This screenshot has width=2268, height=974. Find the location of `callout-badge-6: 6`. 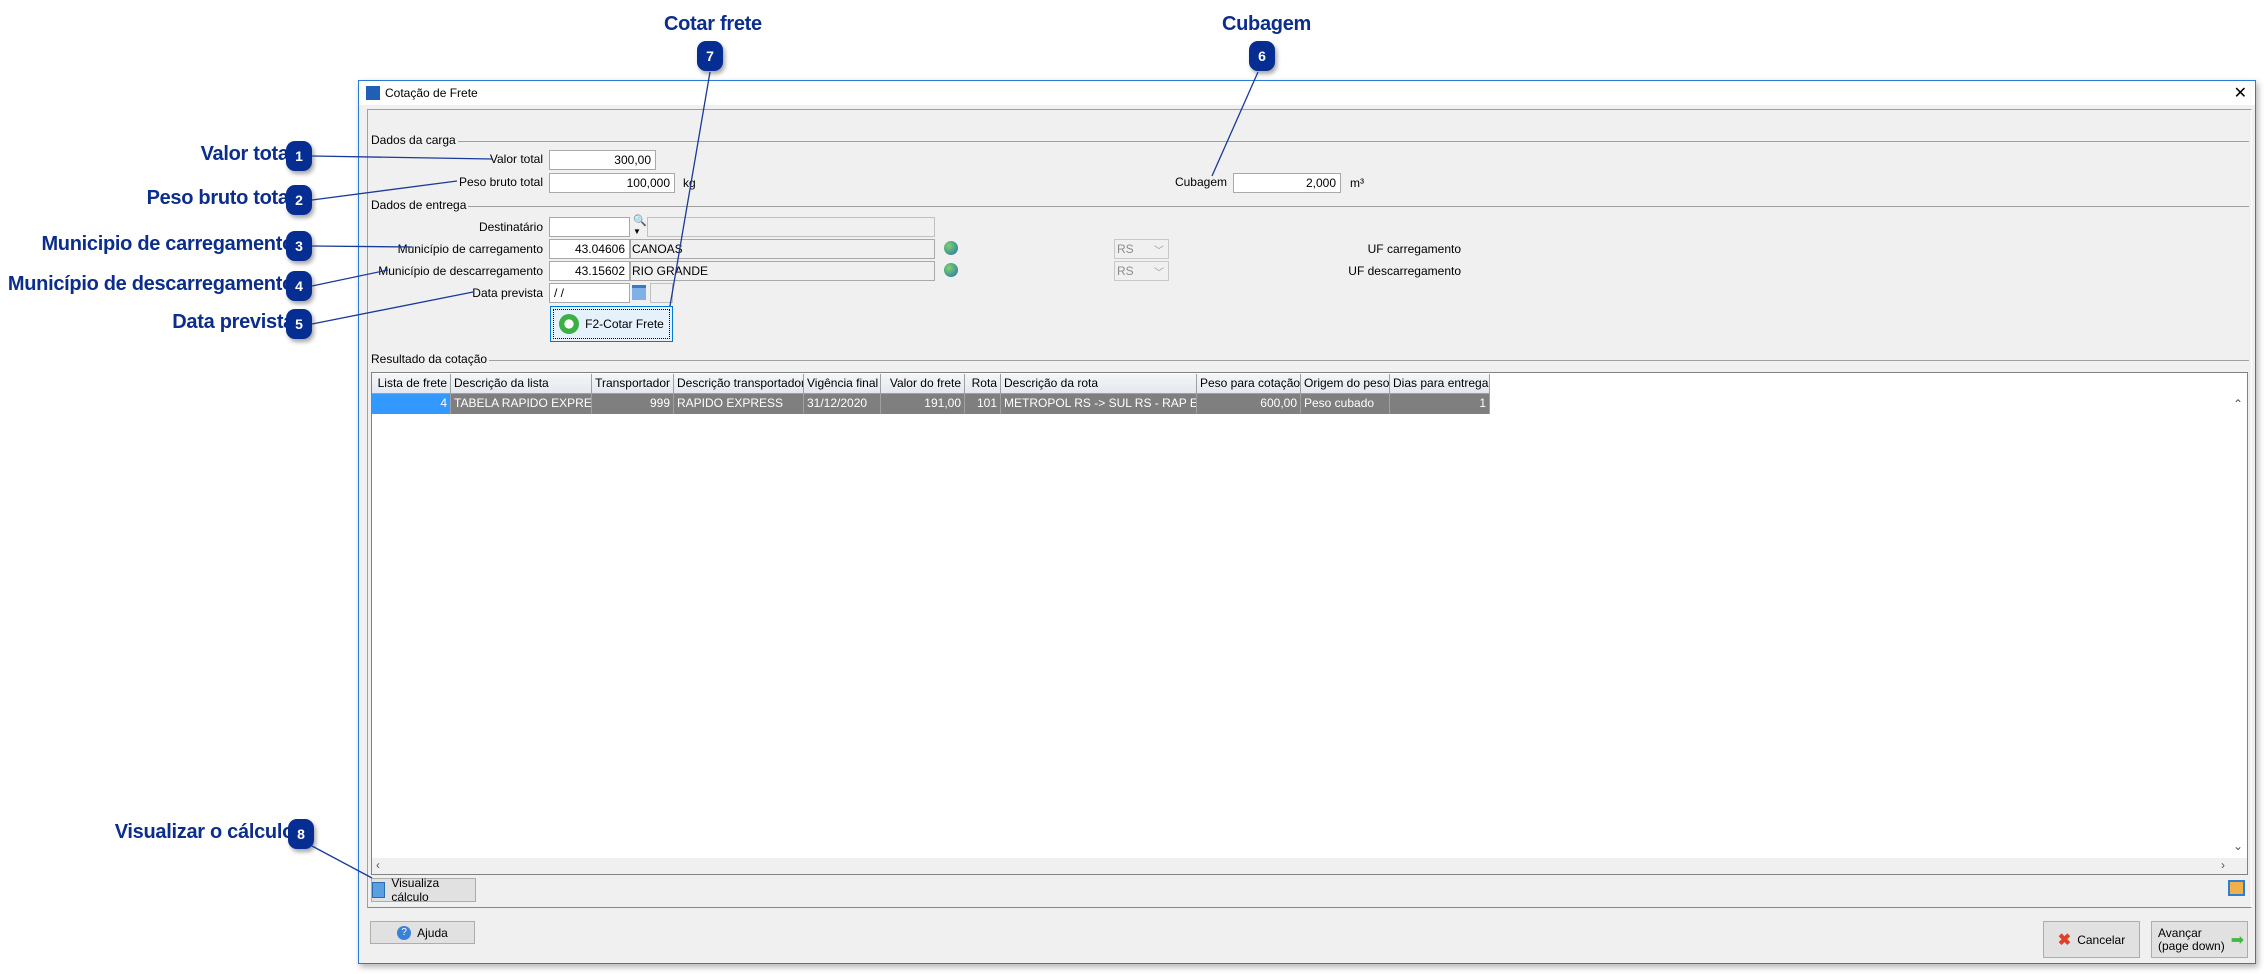

callout-badge-6: 6 is located at coordinates (1262, 56).